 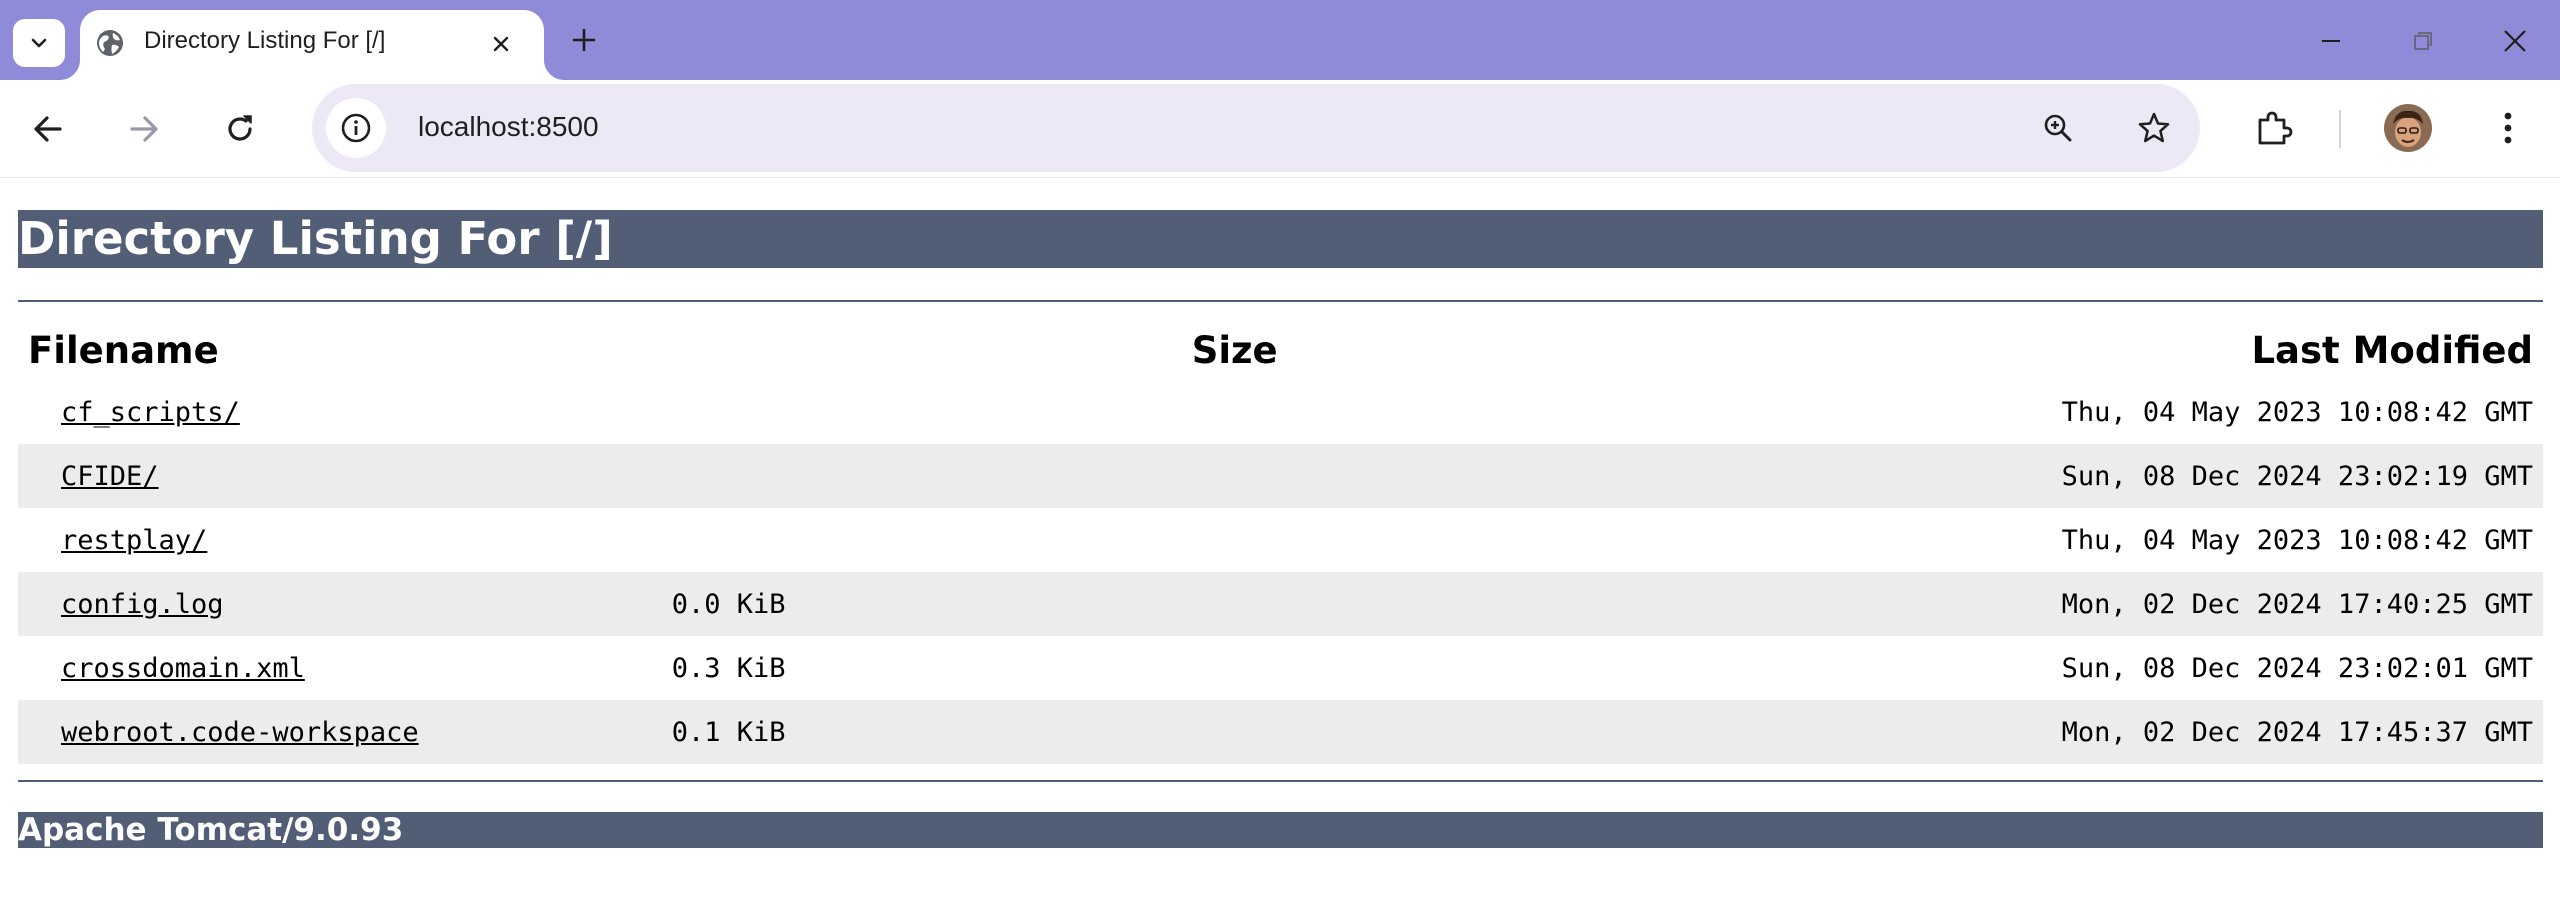 What do you see at coordinates (251, 540) in the screenshot?
I see `filename-cell: restplay/` at bounding box center [251, 540].